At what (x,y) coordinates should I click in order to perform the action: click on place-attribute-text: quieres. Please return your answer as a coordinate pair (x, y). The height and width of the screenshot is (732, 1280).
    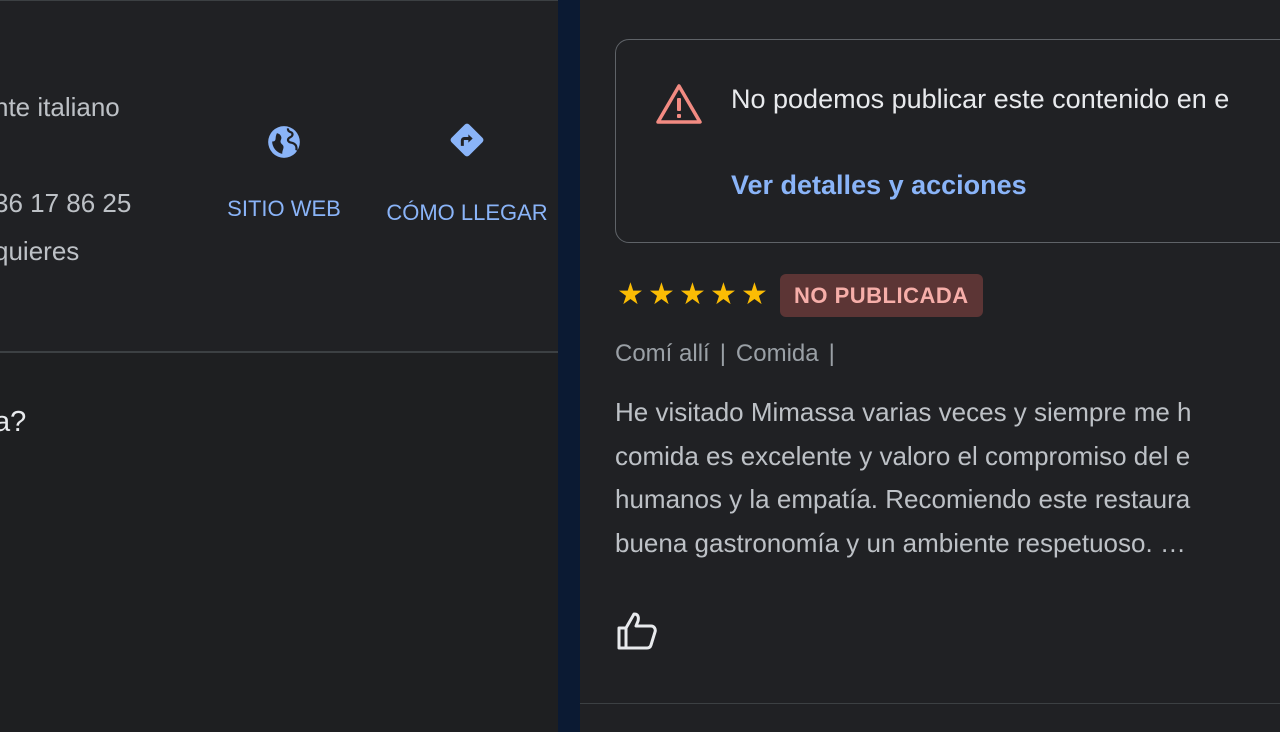
    Looking at the image, I should click on (40, 251).